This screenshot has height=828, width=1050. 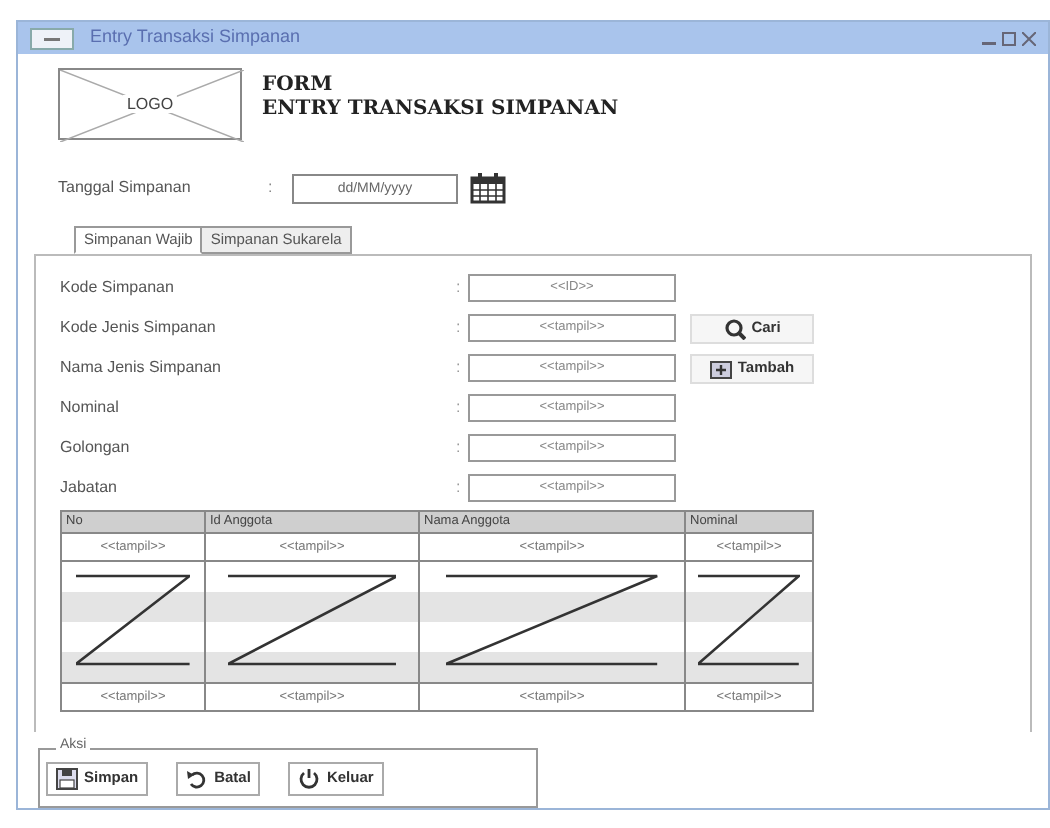 What do you see at coordinates (96, 448) in the screenshot?
I see `field-label: Golongan` at bounding box center [96, 448].